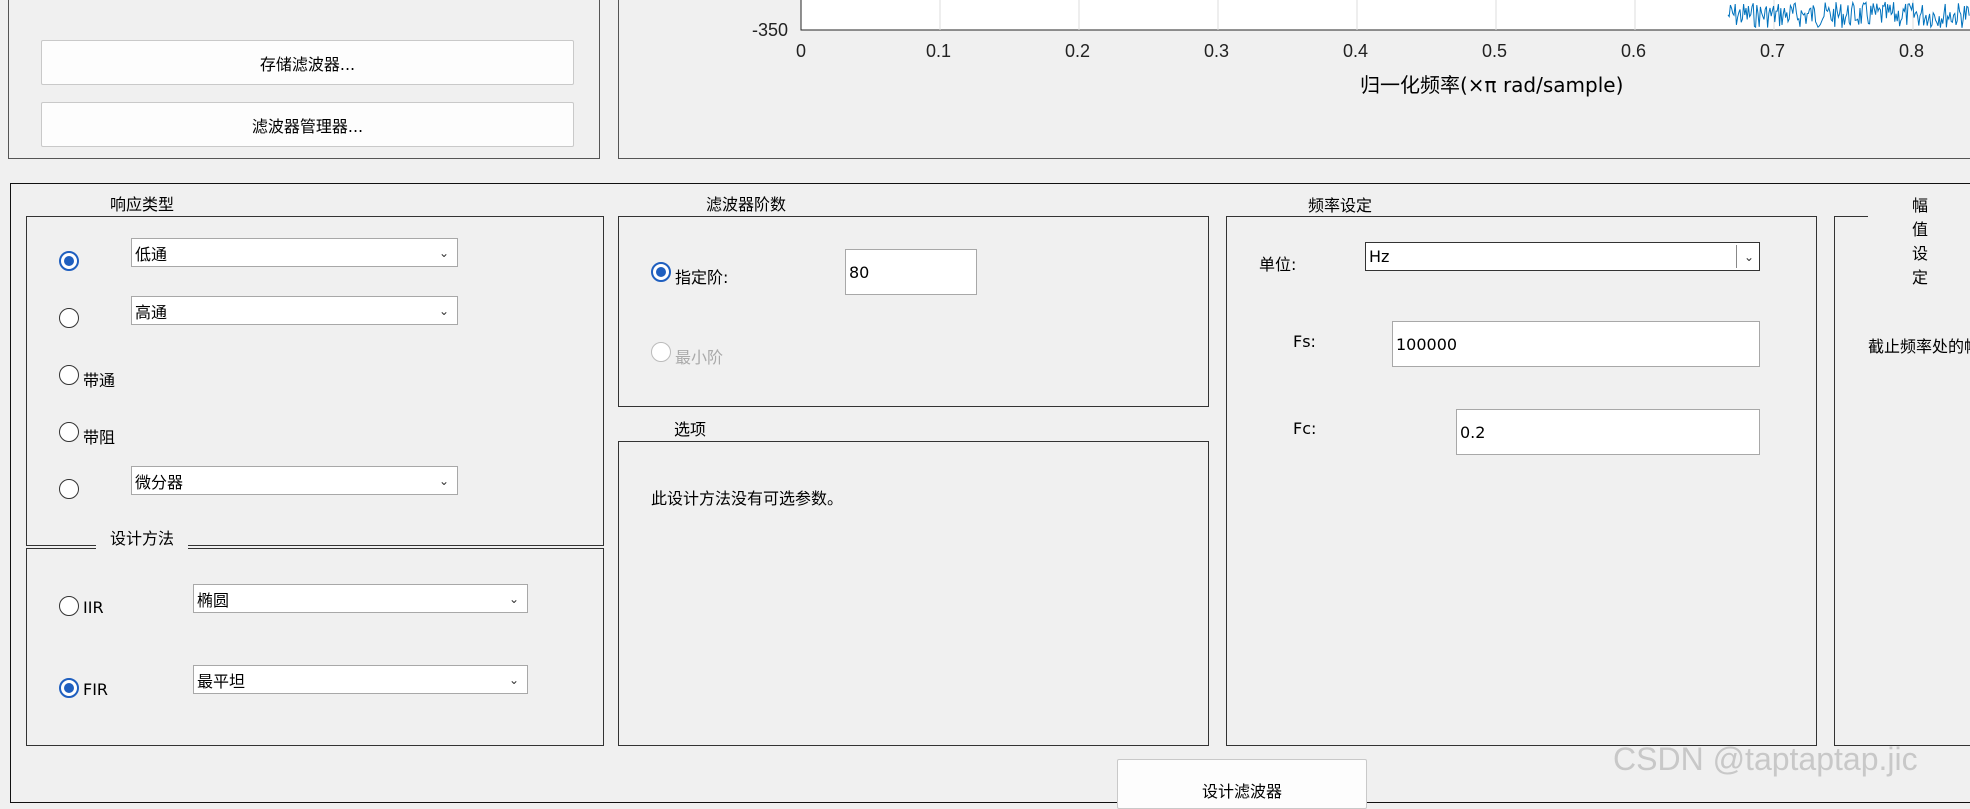 Image resolution: width=1970 pixels, height=809 pixels. I want to click on fs-input: 100000, so click(1576, 344).